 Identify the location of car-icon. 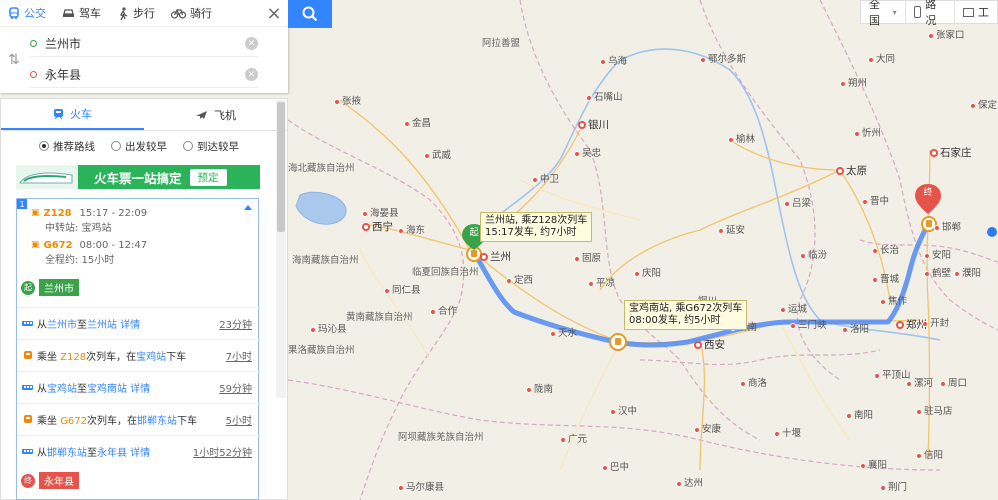
(68, 13).